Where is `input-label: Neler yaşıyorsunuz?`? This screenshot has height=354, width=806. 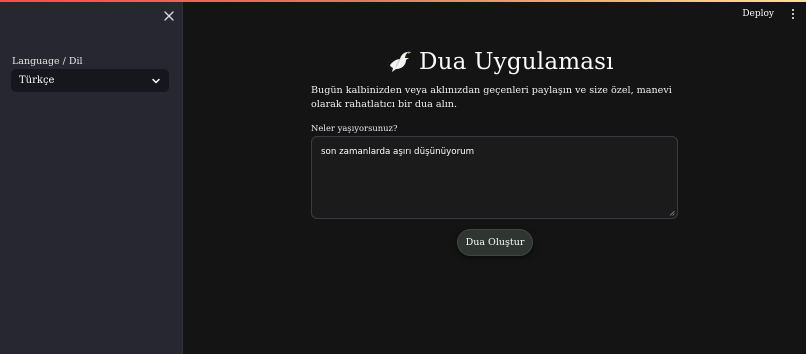 input-label: Neler yaşıyorsunuz? is located at coordinates (354, 128).